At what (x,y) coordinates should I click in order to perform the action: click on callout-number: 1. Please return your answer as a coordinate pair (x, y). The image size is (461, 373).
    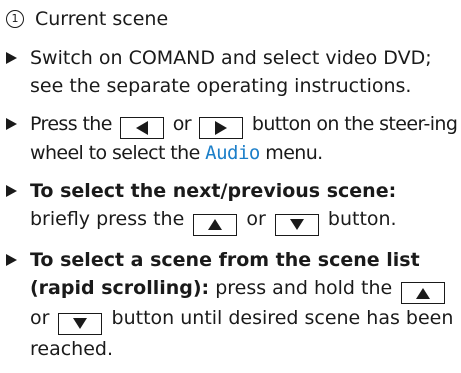
    Looking at the image, I should click on (15, 19).